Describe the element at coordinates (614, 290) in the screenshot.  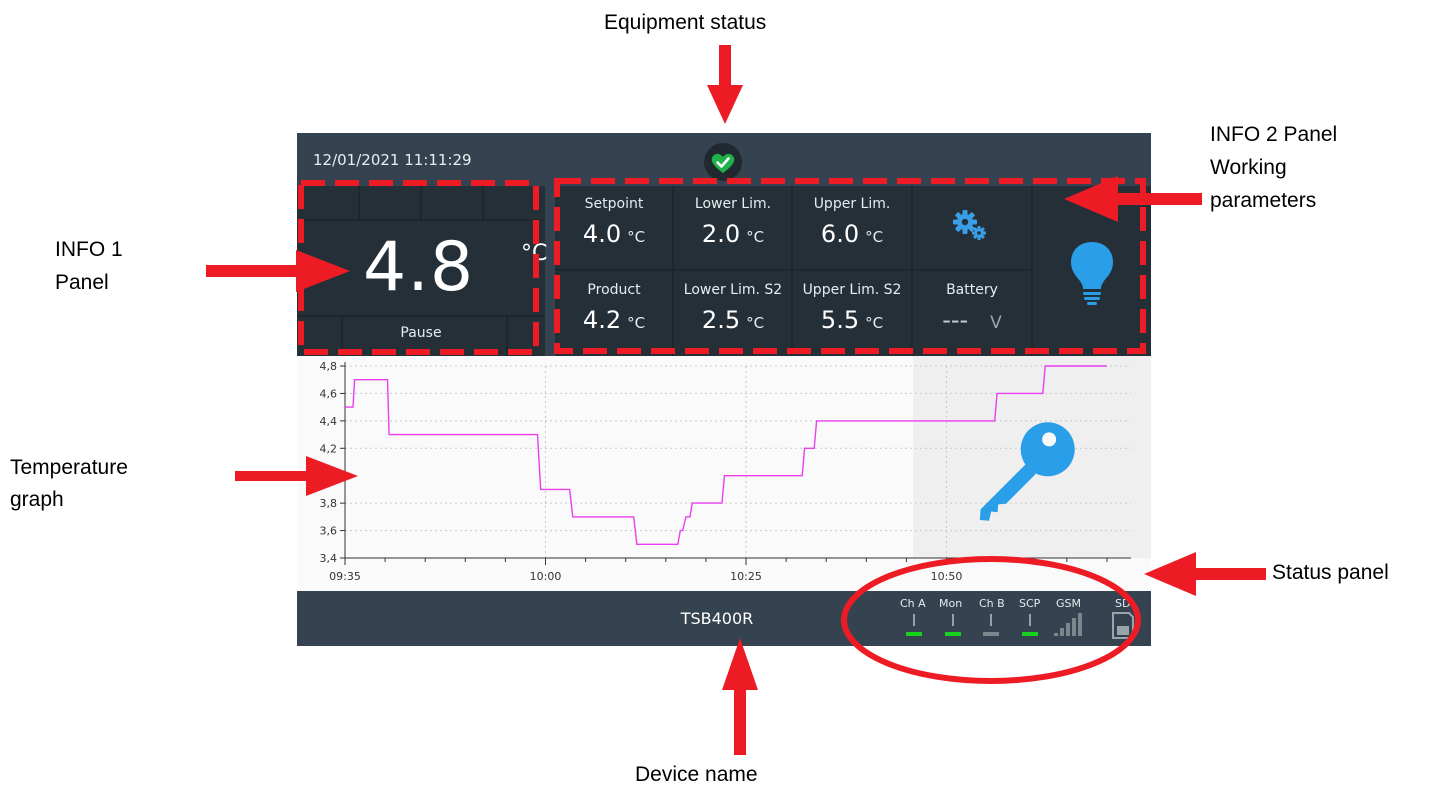
I see `product-label: Product` at that location.